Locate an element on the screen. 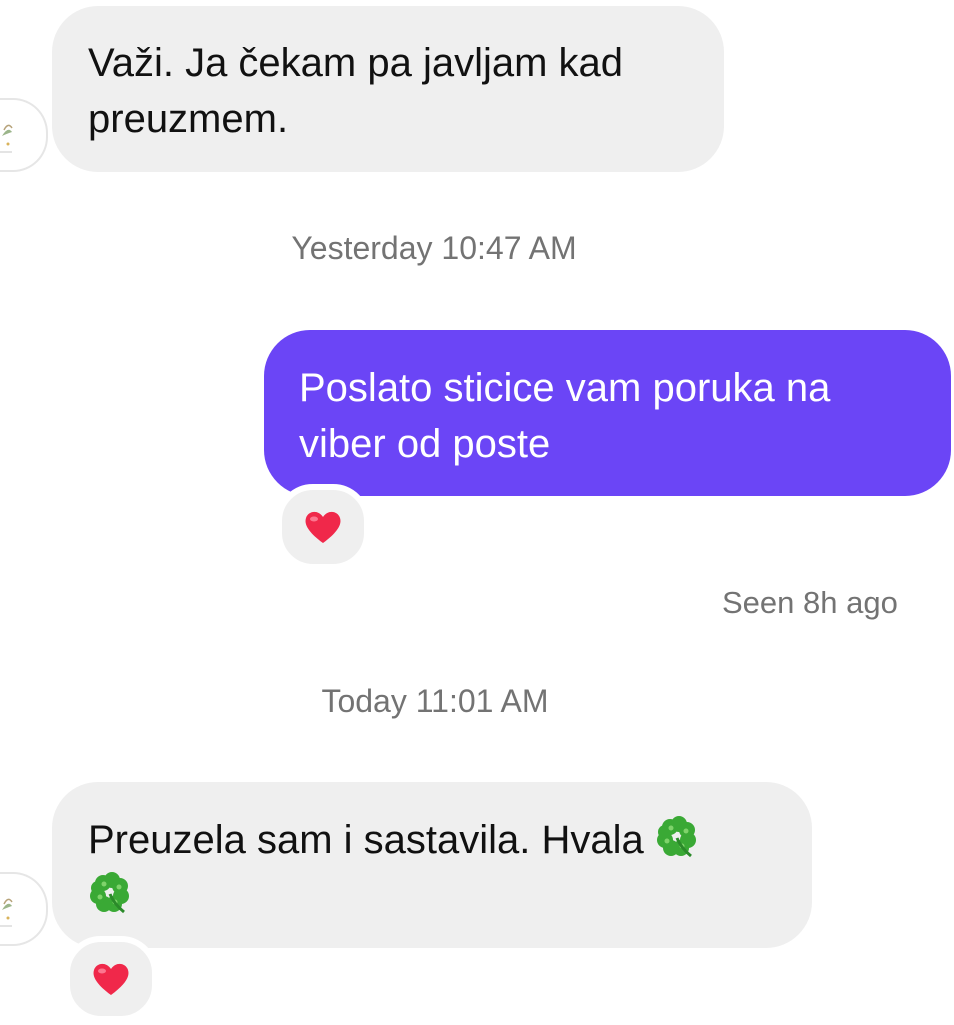  seen-status: Seen 8h ago is located at coordinates (810, 602).